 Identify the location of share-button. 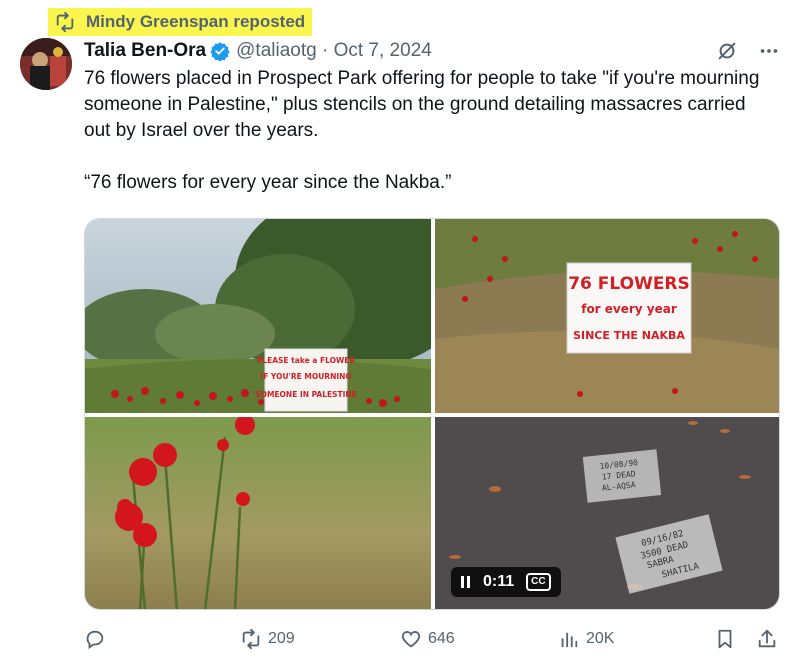
(767, 639).